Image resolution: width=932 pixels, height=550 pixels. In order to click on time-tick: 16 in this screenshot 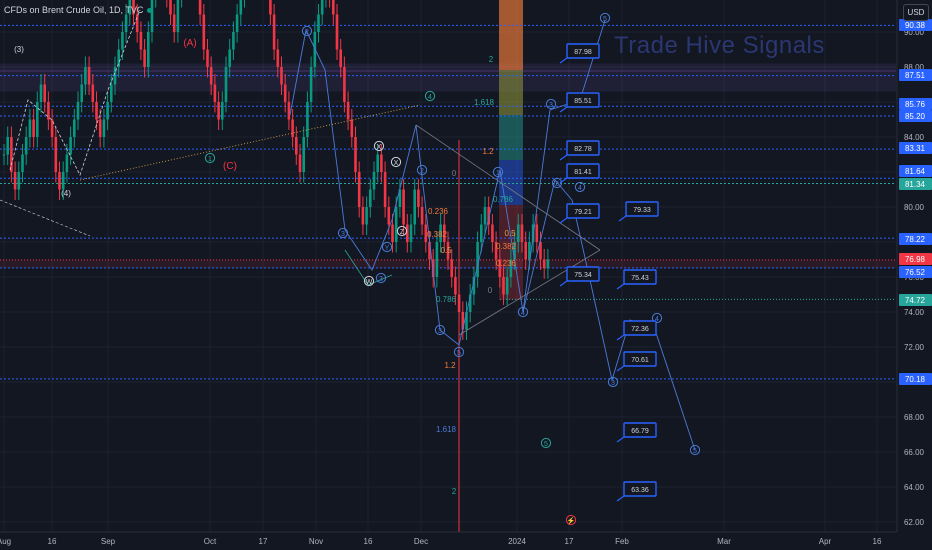, I will do `click(877, 541)`.